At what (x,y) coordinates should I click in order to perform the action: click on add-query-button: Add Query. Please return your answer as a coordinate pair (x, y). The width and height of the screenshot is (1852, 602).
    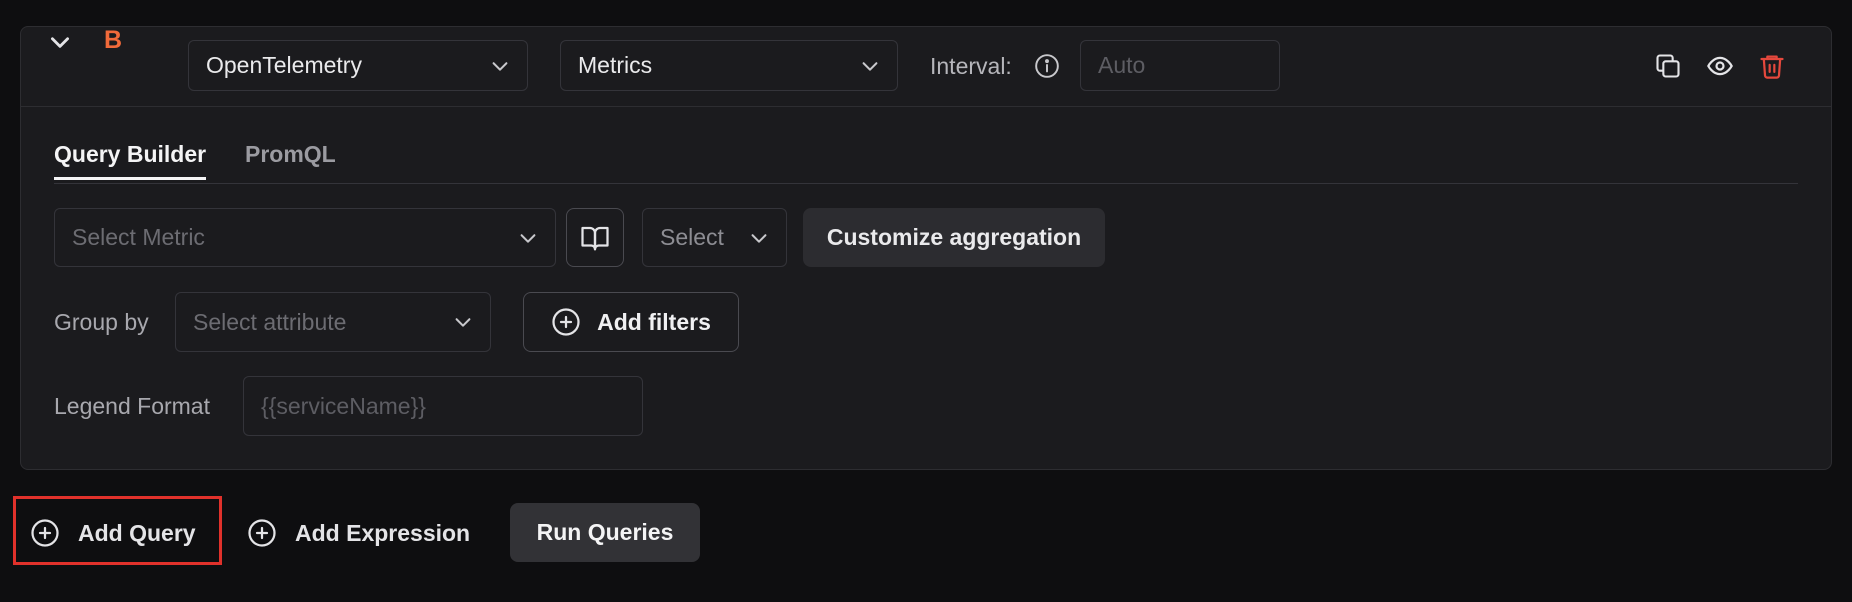
    Looking at the image, I should click on (113, 533).